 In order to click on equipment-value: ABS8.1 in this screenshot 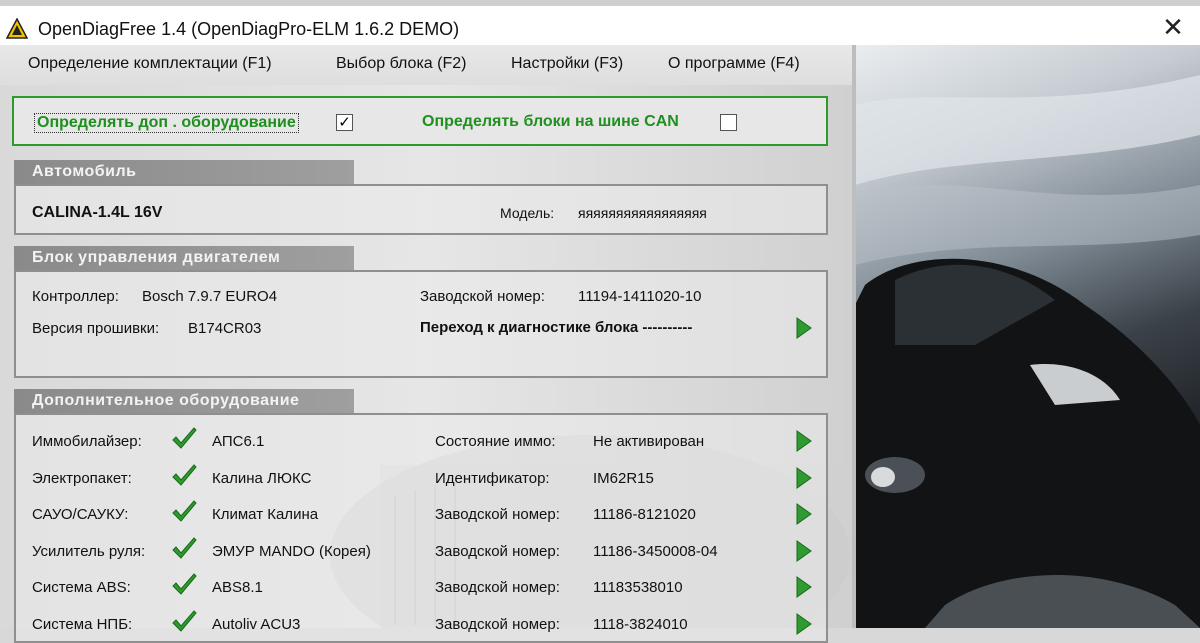, I will do `click(237, 587)`.